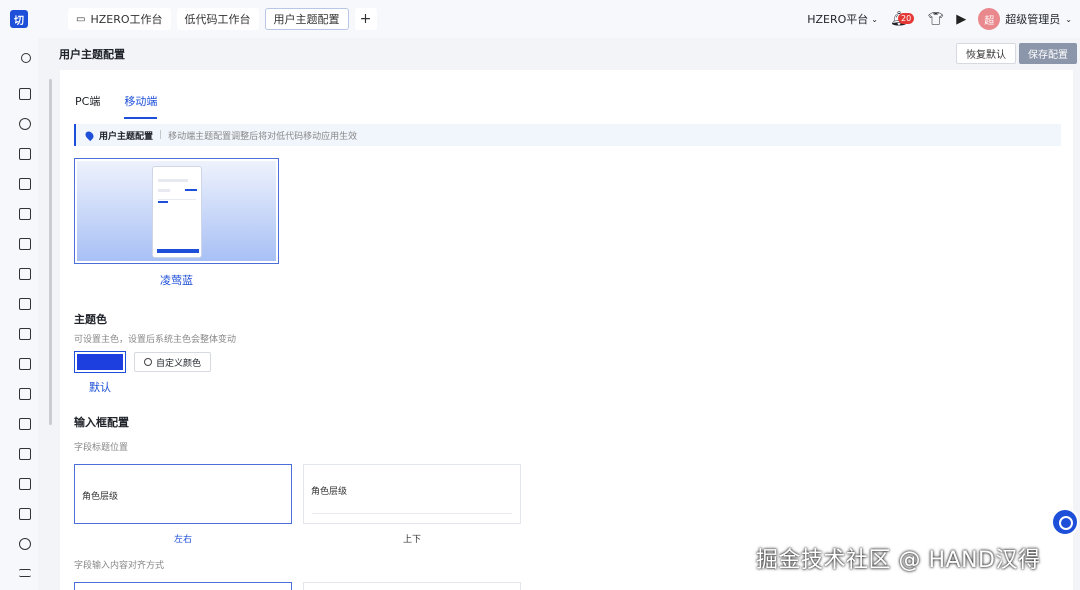  Describe the element at coordinates (100, 387) in the screenshot. I see `default-color-label: 默认` at that location.